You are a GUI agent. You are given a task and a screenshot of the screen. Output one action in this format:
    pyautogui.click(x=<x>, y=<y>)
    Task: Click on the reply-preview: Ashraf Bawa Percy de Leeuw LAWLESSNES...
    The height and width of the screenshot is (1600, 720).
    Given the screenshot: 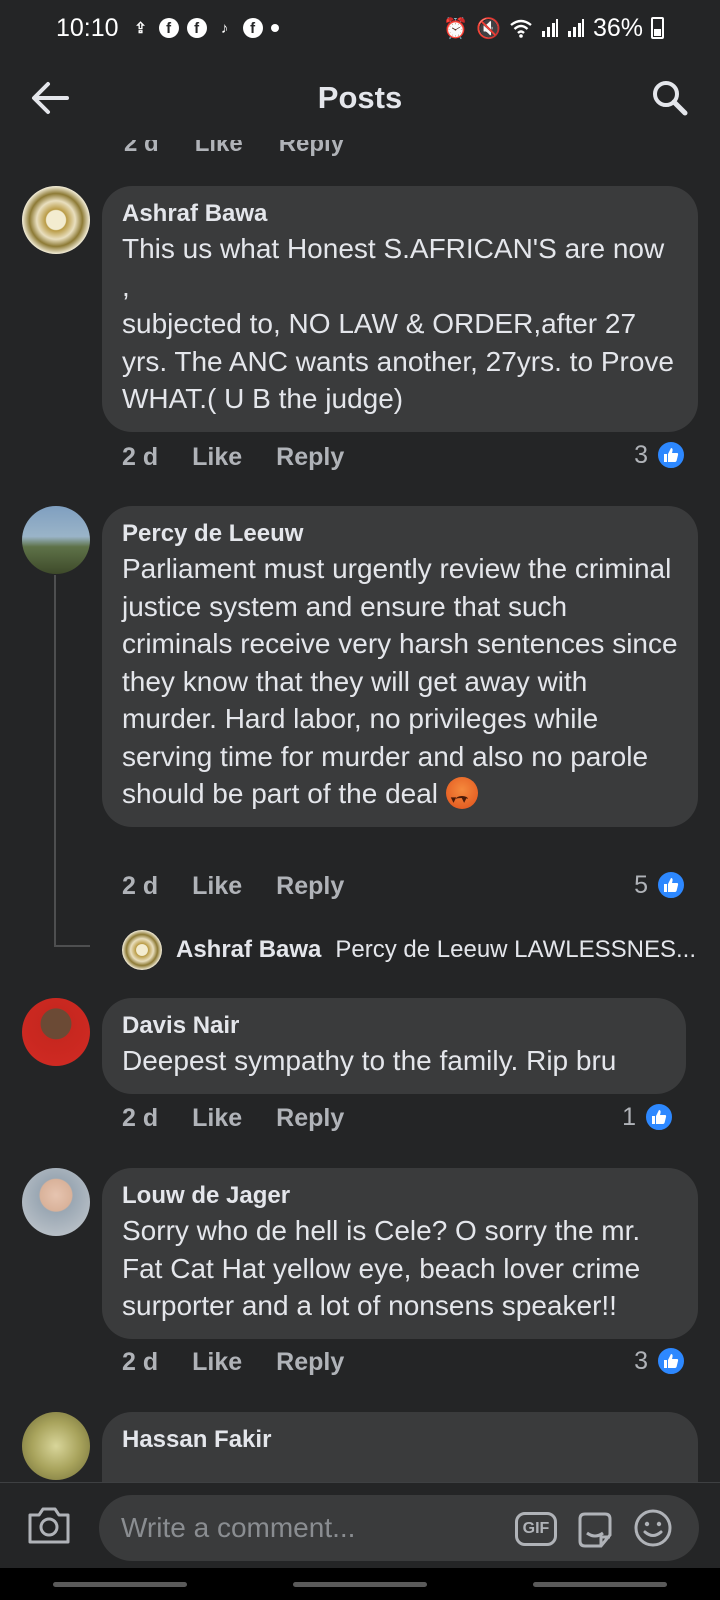 What is the action you would take?
    pyautogui.click(x=409, y=950)
    